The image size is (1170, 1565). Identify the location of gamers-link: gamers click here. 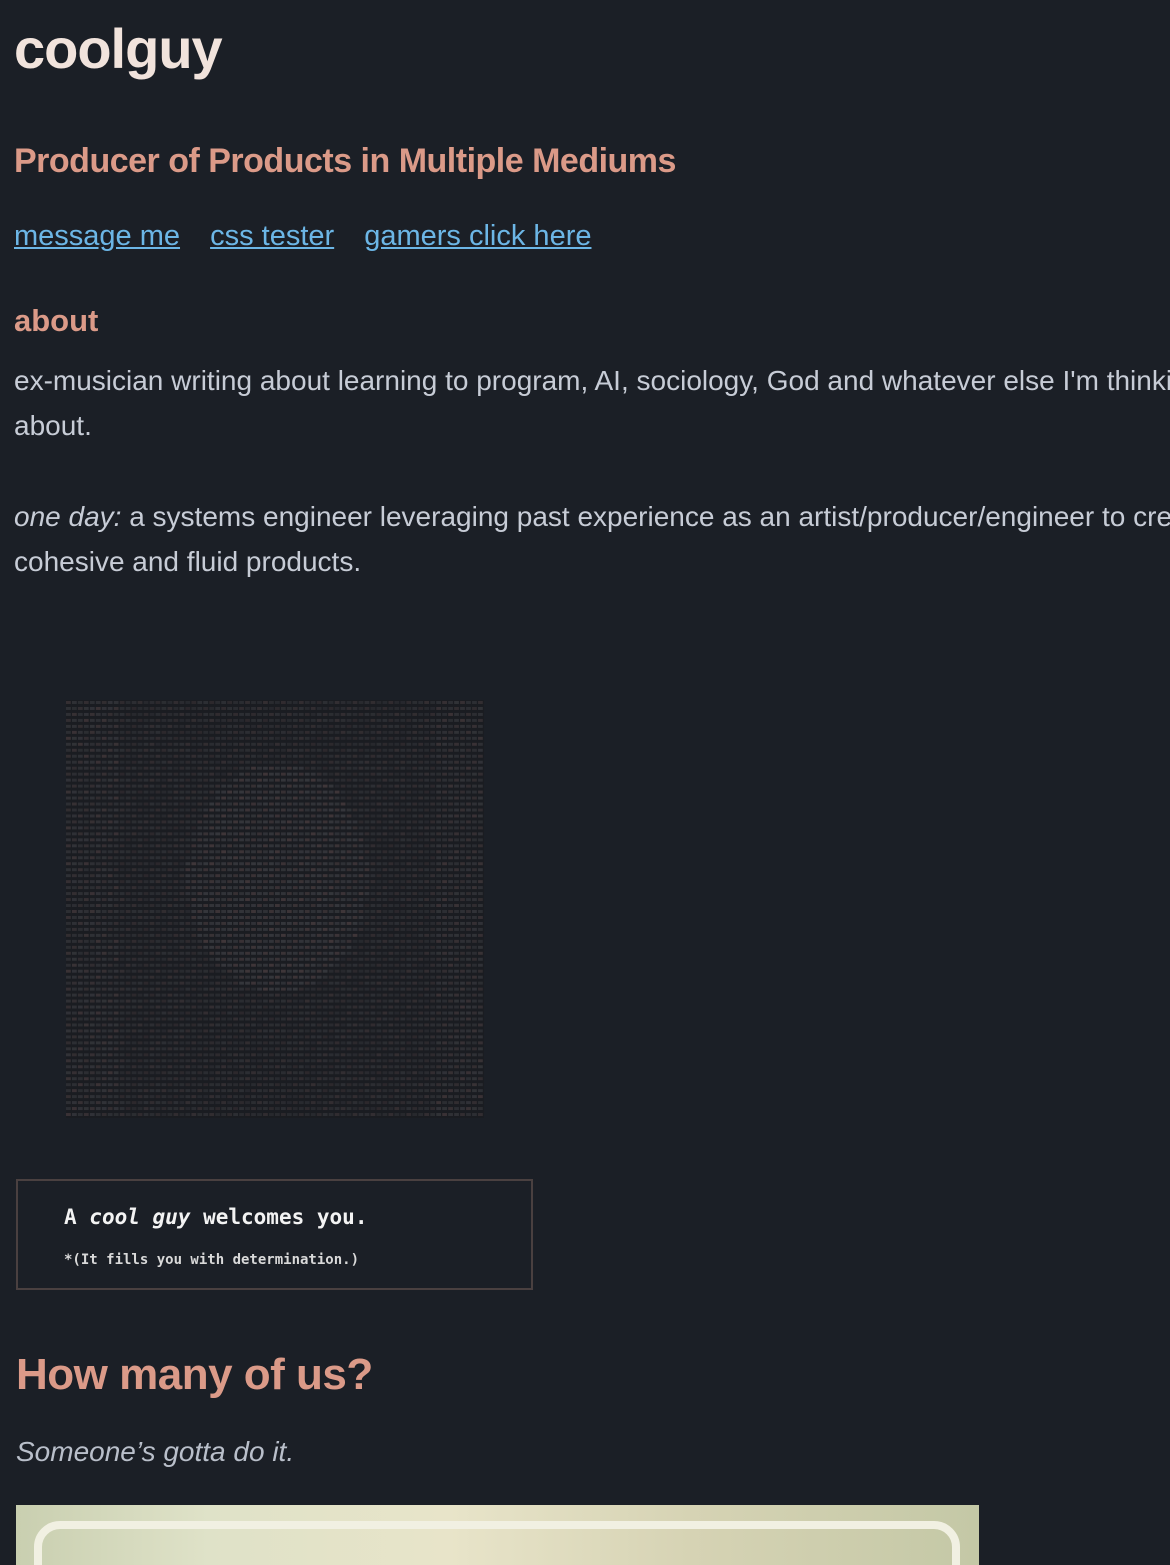
(477, 236).